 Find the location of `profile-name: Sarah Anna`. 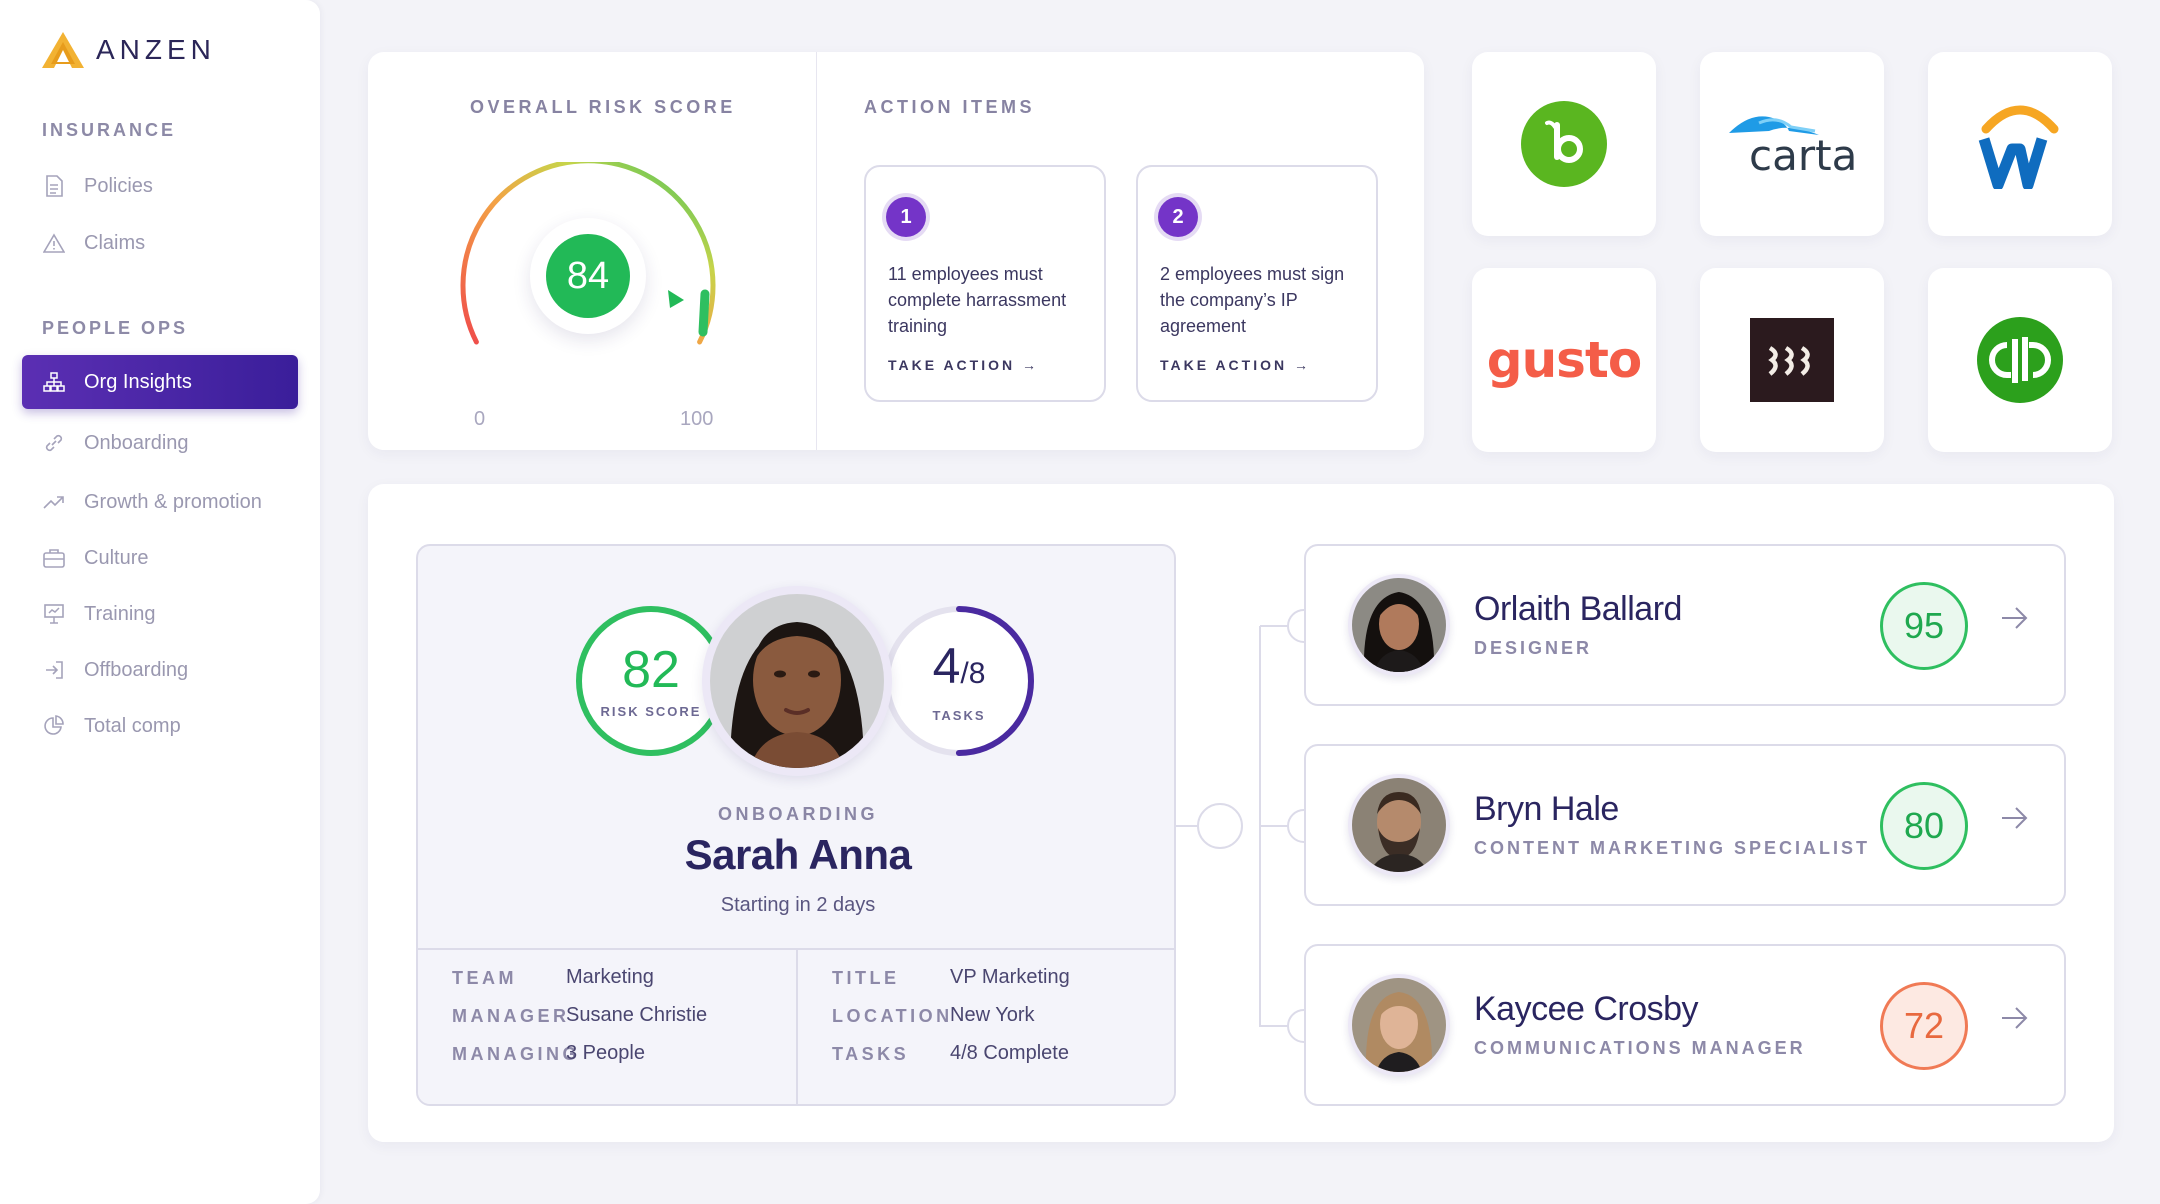

profile-name: Sarah Anna is located at coordinates (798, 854).